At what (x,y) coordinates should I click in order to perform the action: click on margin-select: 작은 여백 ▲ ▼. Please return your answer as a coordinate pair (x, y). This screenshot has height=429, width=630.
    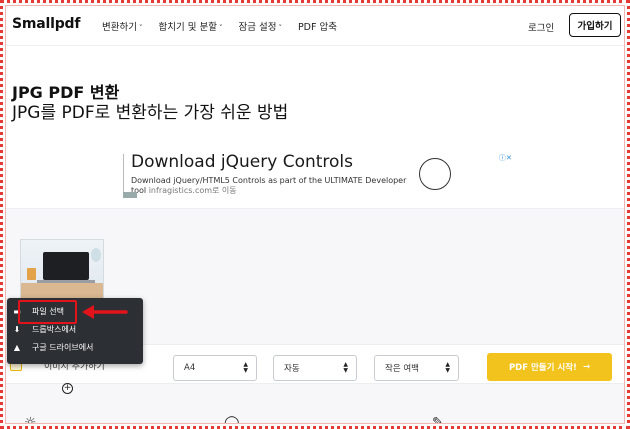
    Looking at the image, I should click on (416, 368).